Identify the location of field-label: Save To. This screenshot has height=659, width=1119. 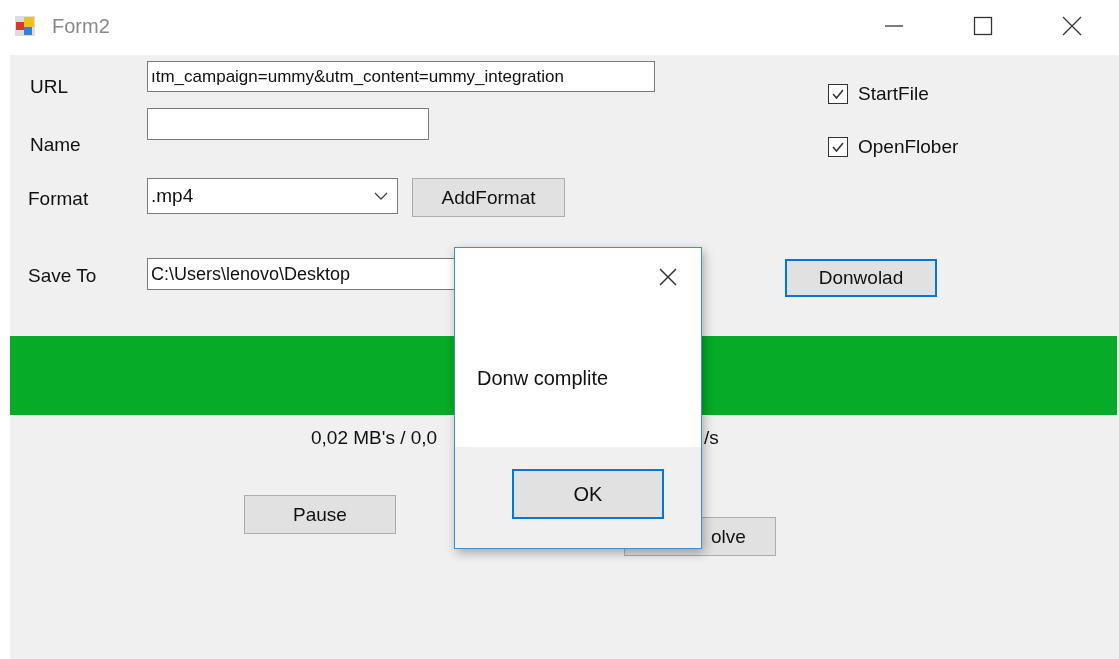
(62, 276).